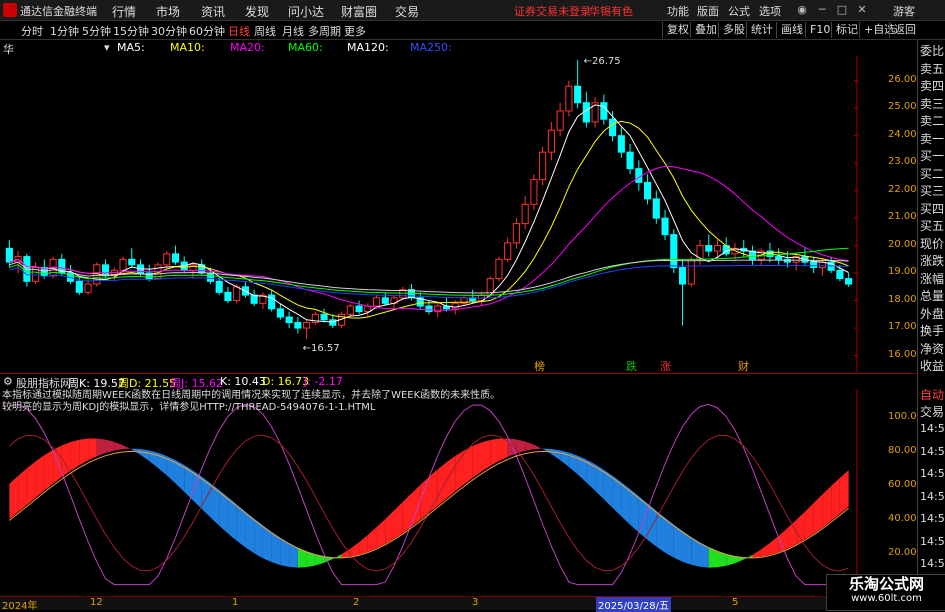  Describe the element at coordinates (708, 11) in the screenshot. I see `menu-banmian: 版面` at that location.